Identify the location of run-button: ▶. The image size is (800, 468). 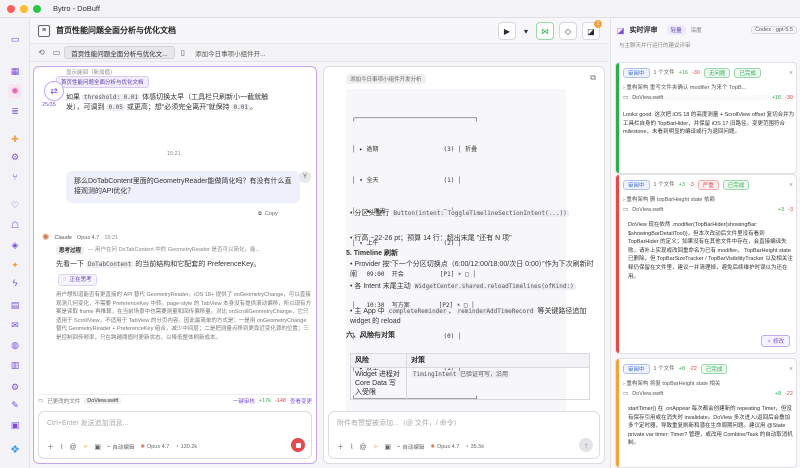
(507, 31).